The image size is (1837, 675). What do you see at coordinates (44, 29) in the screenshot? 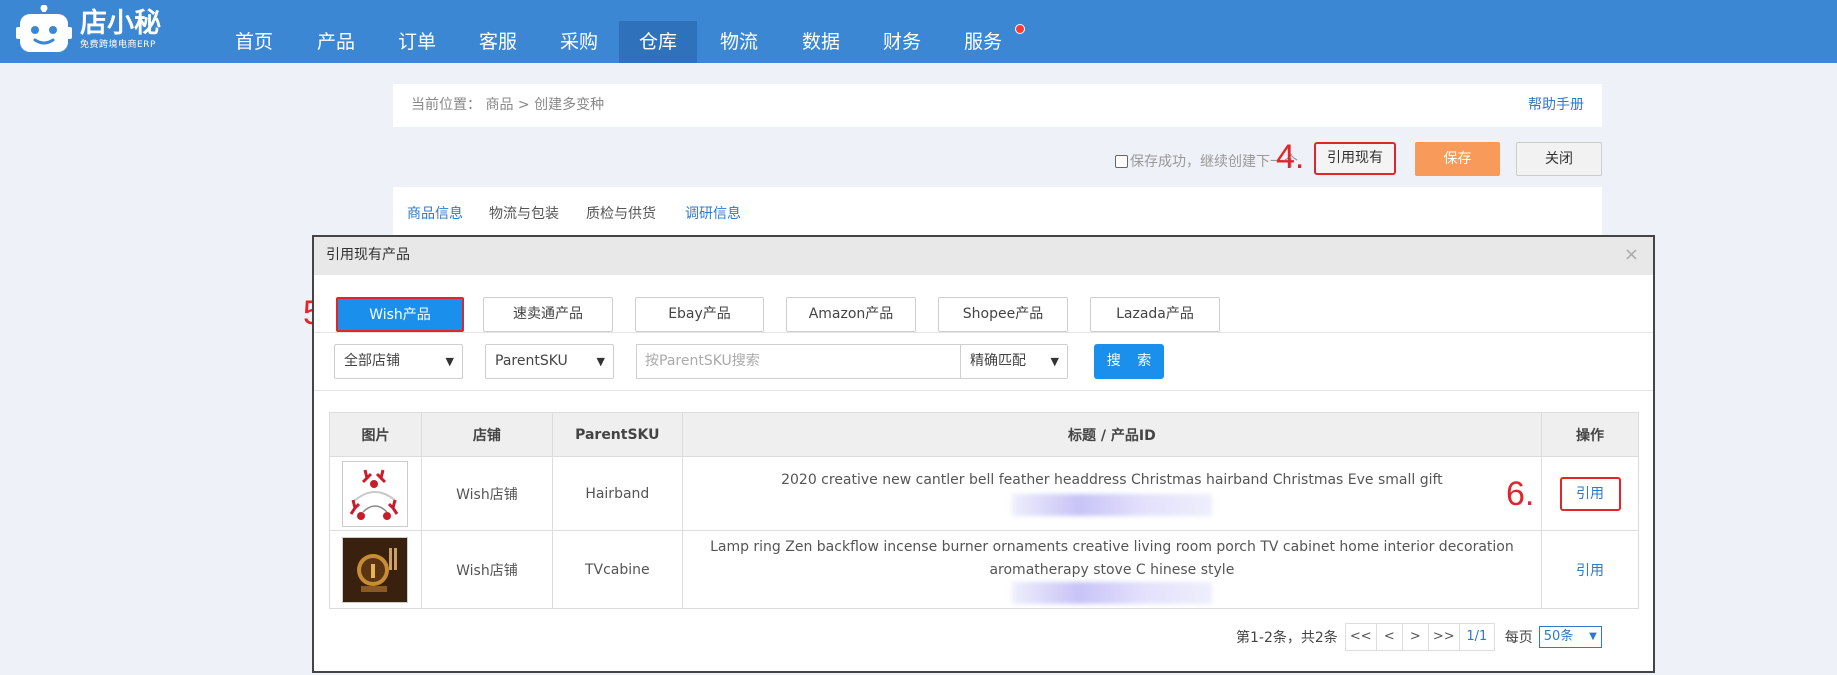
I see `robot-logo-icon` at bounding box center [44, 29].